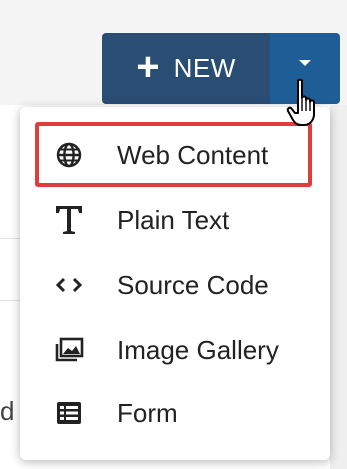  I want to click on menu-item-form: Form, so click(175, 413).